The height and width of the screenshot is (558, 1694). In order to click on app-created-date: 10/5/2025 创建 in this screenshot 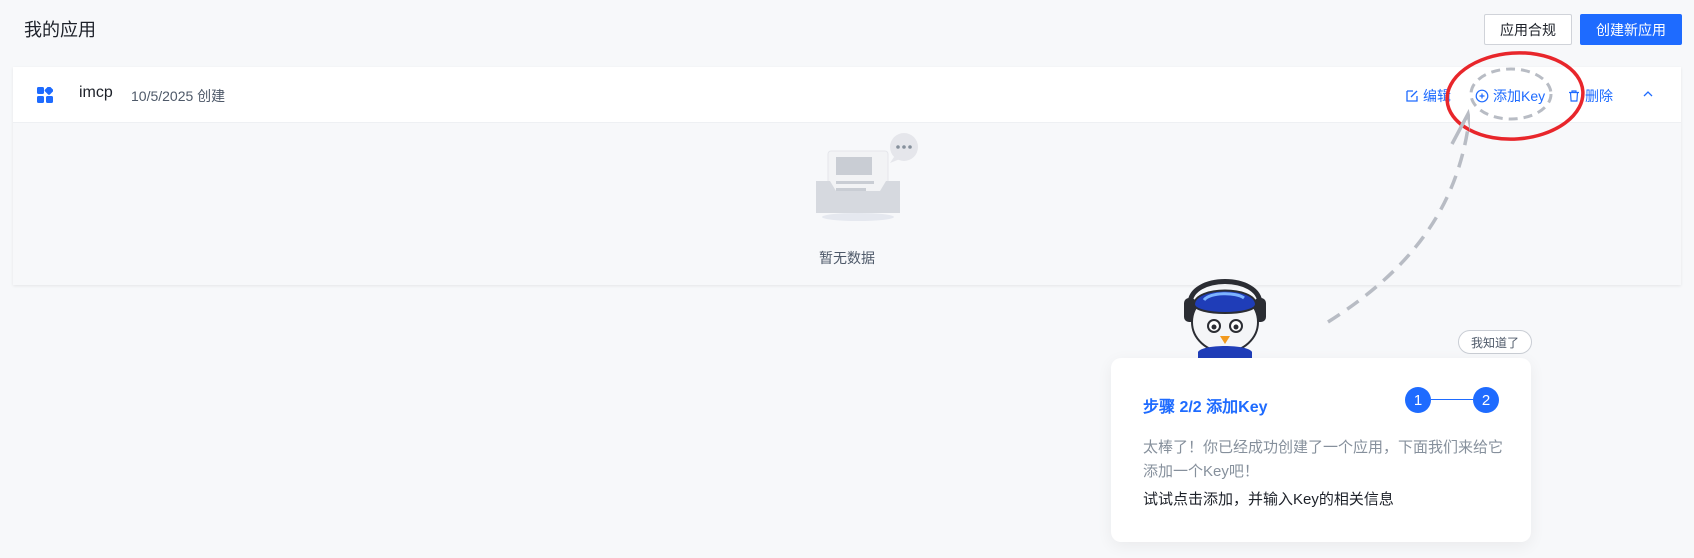, I will do `click(178, 96)`.